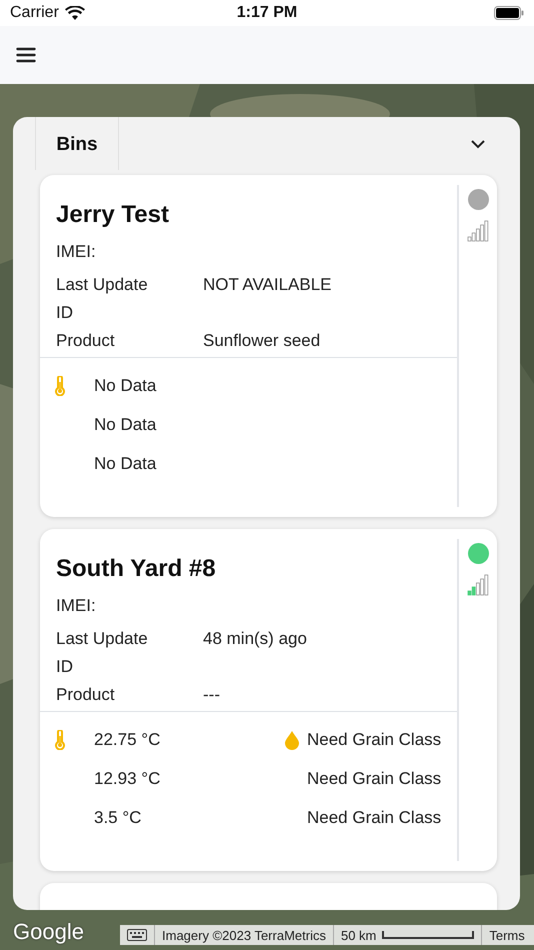 Image resolution: width=534 pixels, height=950 pixels. I want to click on bins-tab: Bins, so click(77, 143).